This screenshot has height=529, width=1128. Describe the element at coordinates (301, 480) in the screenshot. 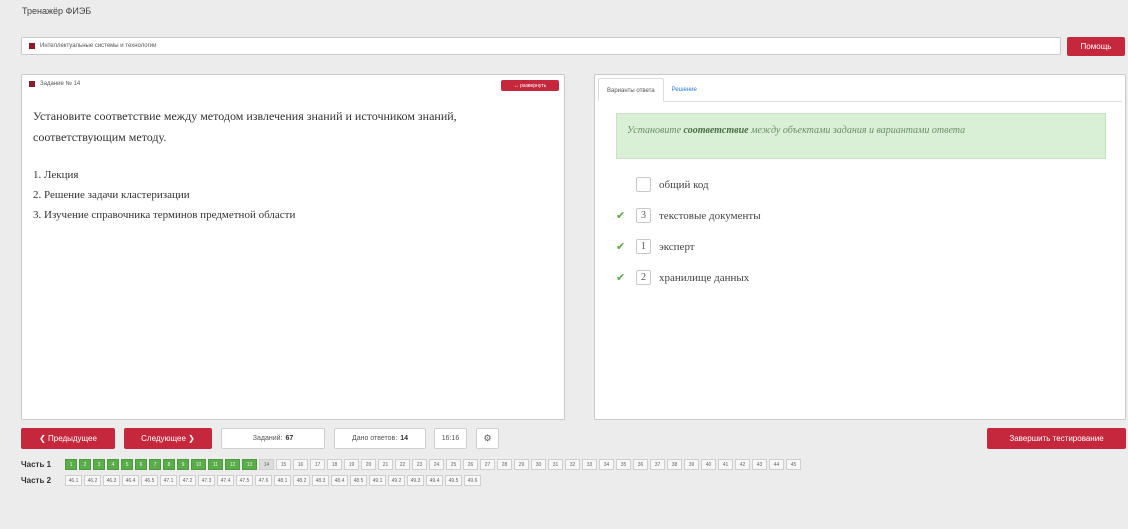

I see `question-cell: 48.2` at that location.